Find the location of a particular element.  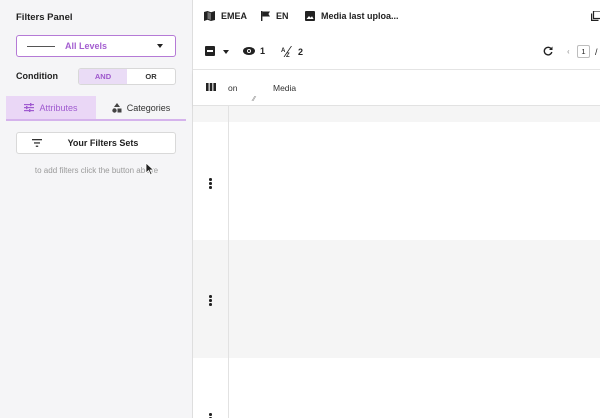

library-icon is located at coordinates (595, 16).